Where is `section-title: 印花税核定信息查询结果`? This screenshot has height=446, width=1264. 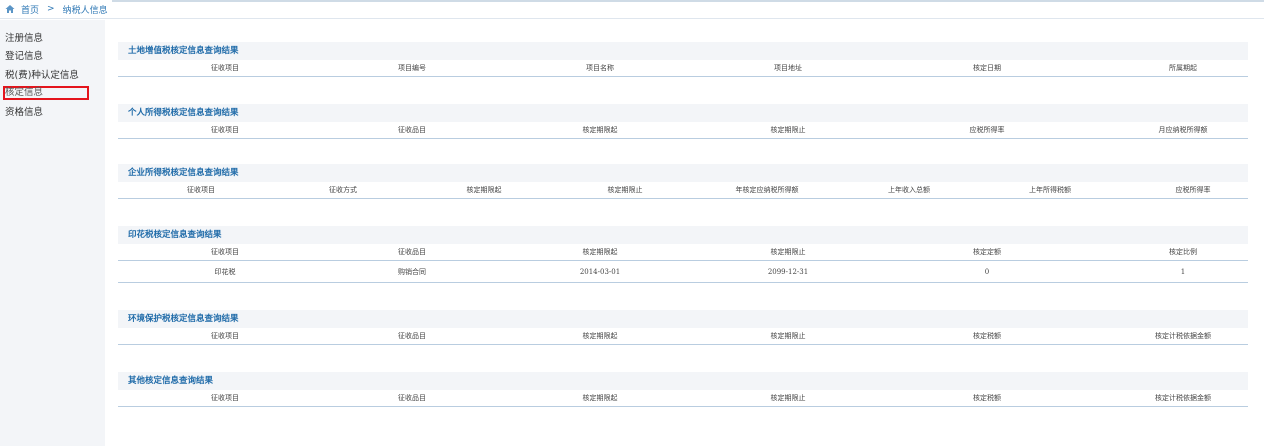 section-title: 印花税核定信息查询结果 is located at coordinates (683, 235).